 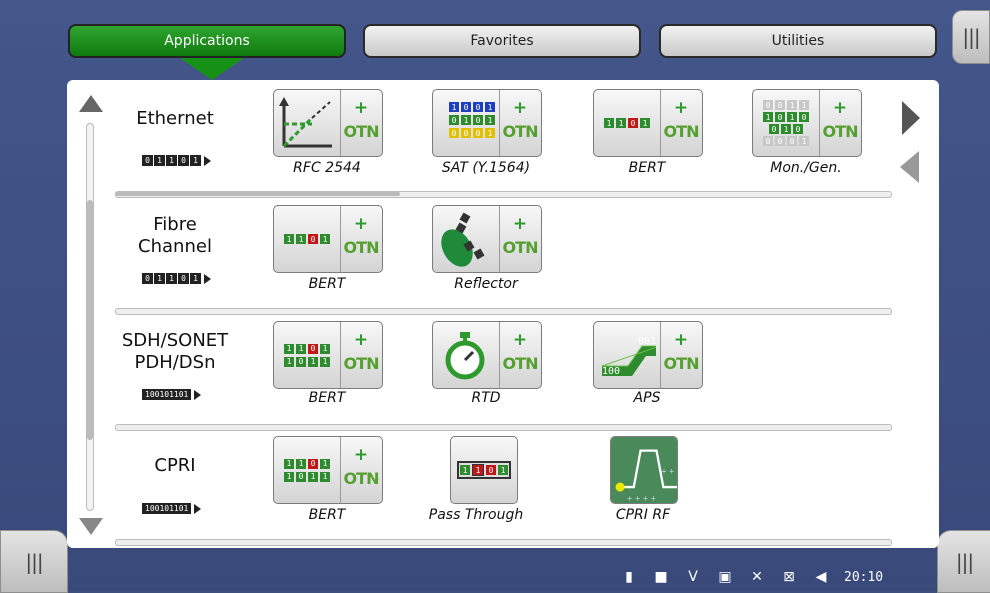 I want to click on previous-page-arrow-icon, so click(x=909, y=167).